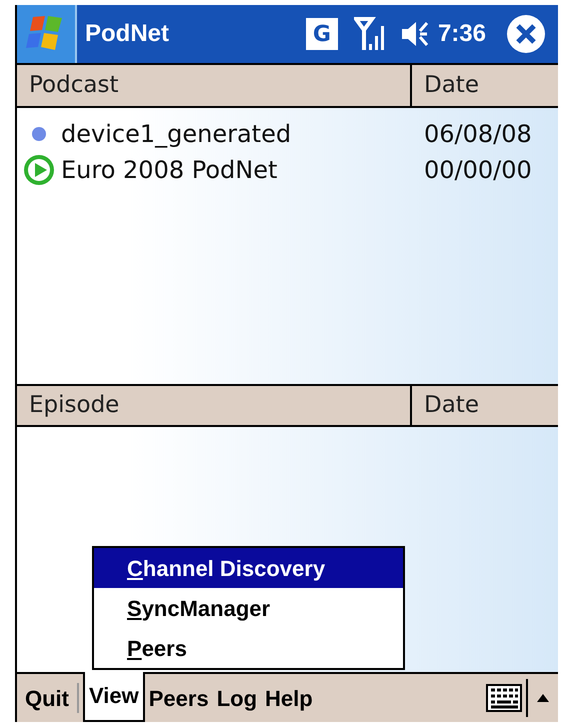 This screenshot has height=728, width=564. Describe the element at coordinates (214, 405) in the screenshot. I see `column-header: Episode` at that location.